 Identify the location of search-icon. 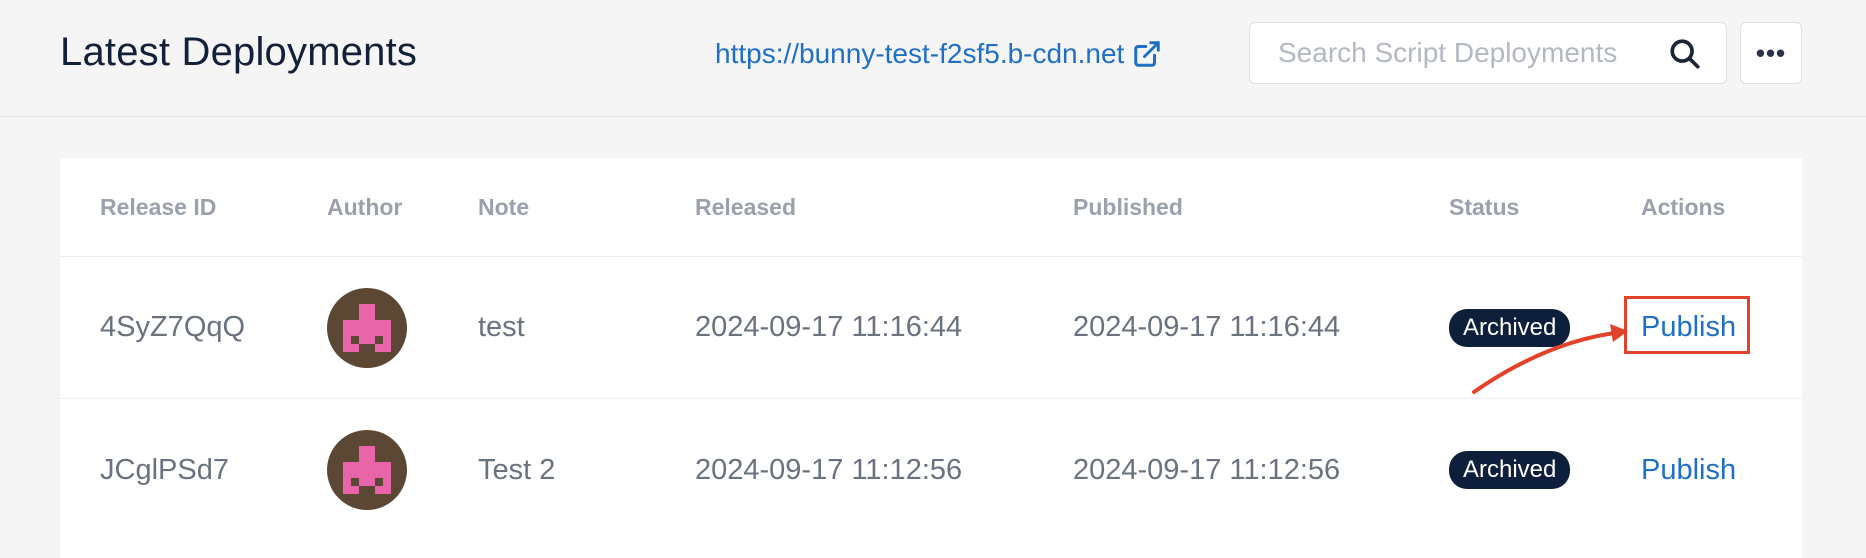
(1685, 54).